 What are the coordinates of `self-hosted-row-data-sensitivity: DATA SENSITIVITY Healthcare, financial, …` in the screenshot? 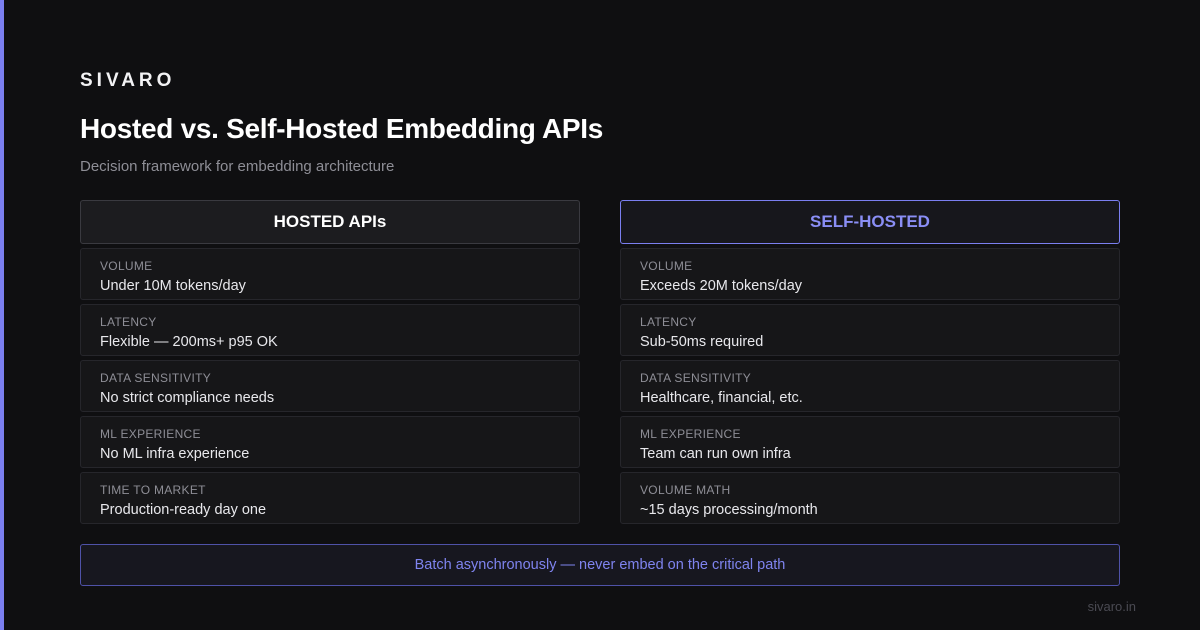 It's located at (870, 386).